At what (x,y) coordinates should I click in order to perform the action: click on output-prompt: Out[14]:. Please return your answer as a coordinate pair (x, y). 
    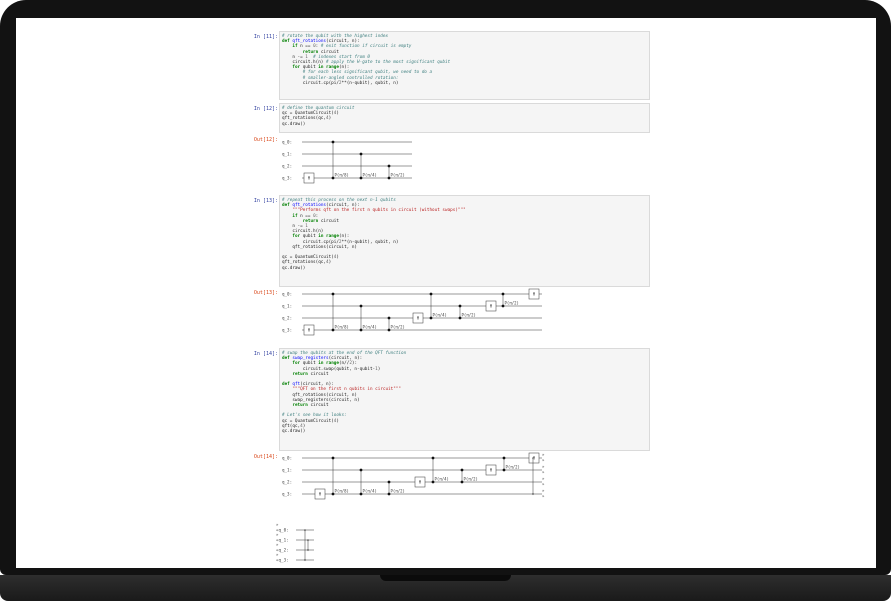
    Looking at the image, I should click on (265, 457).